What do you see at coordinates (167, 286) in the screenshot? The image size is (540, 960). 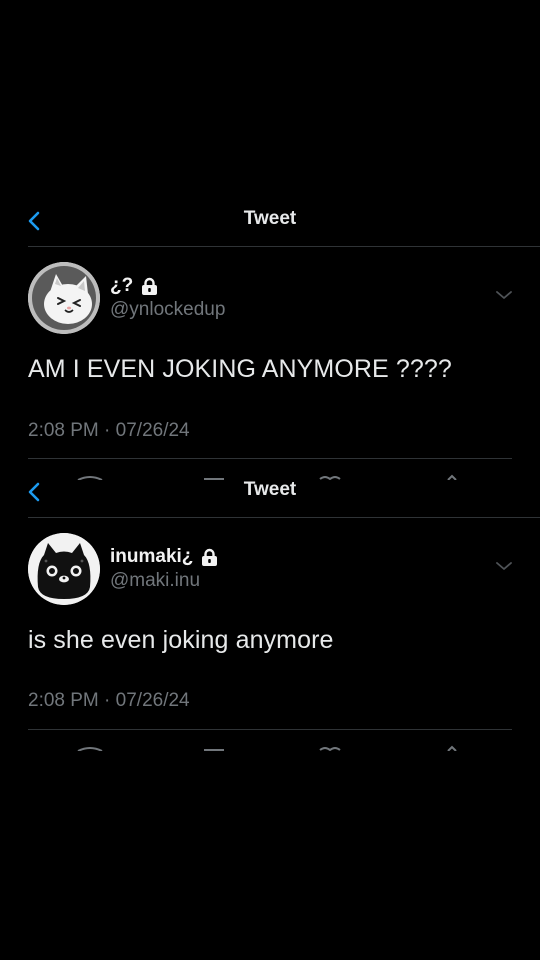 I see `display-name: ¿?` at bounding box center [167, 286].